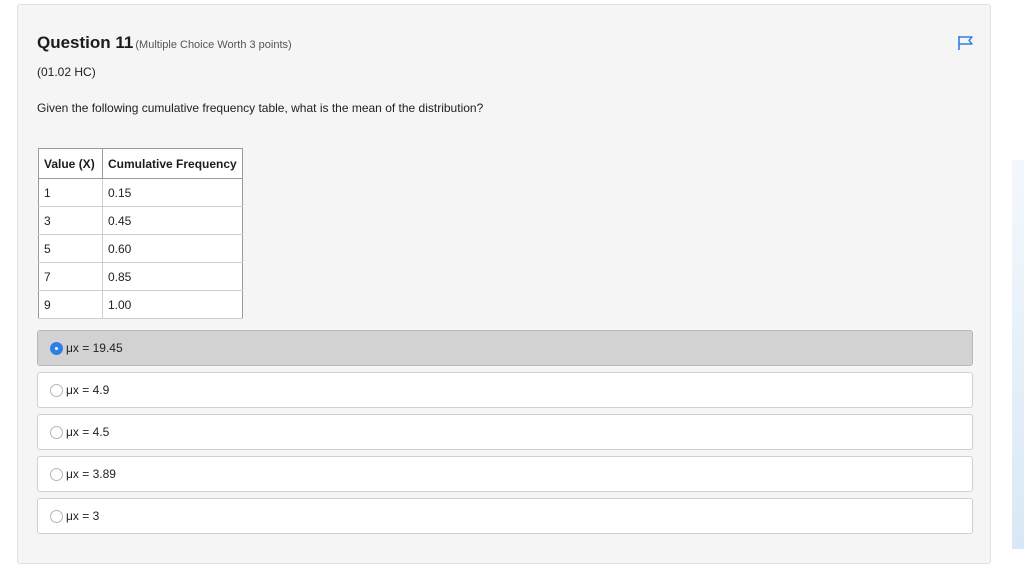 The image size is (1024, 564). I want to click on question-title: Question 11, so click(85, 42).